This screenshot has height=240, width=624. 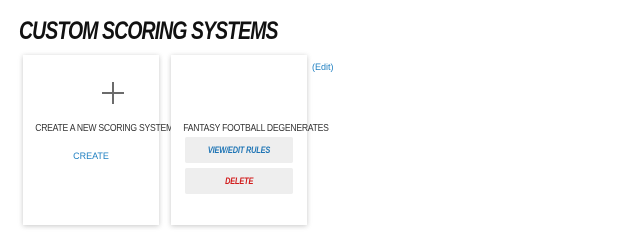 I want to click on view-edit-rules-button: VIEW/EDIT RULES, so click(x=239, y=150).